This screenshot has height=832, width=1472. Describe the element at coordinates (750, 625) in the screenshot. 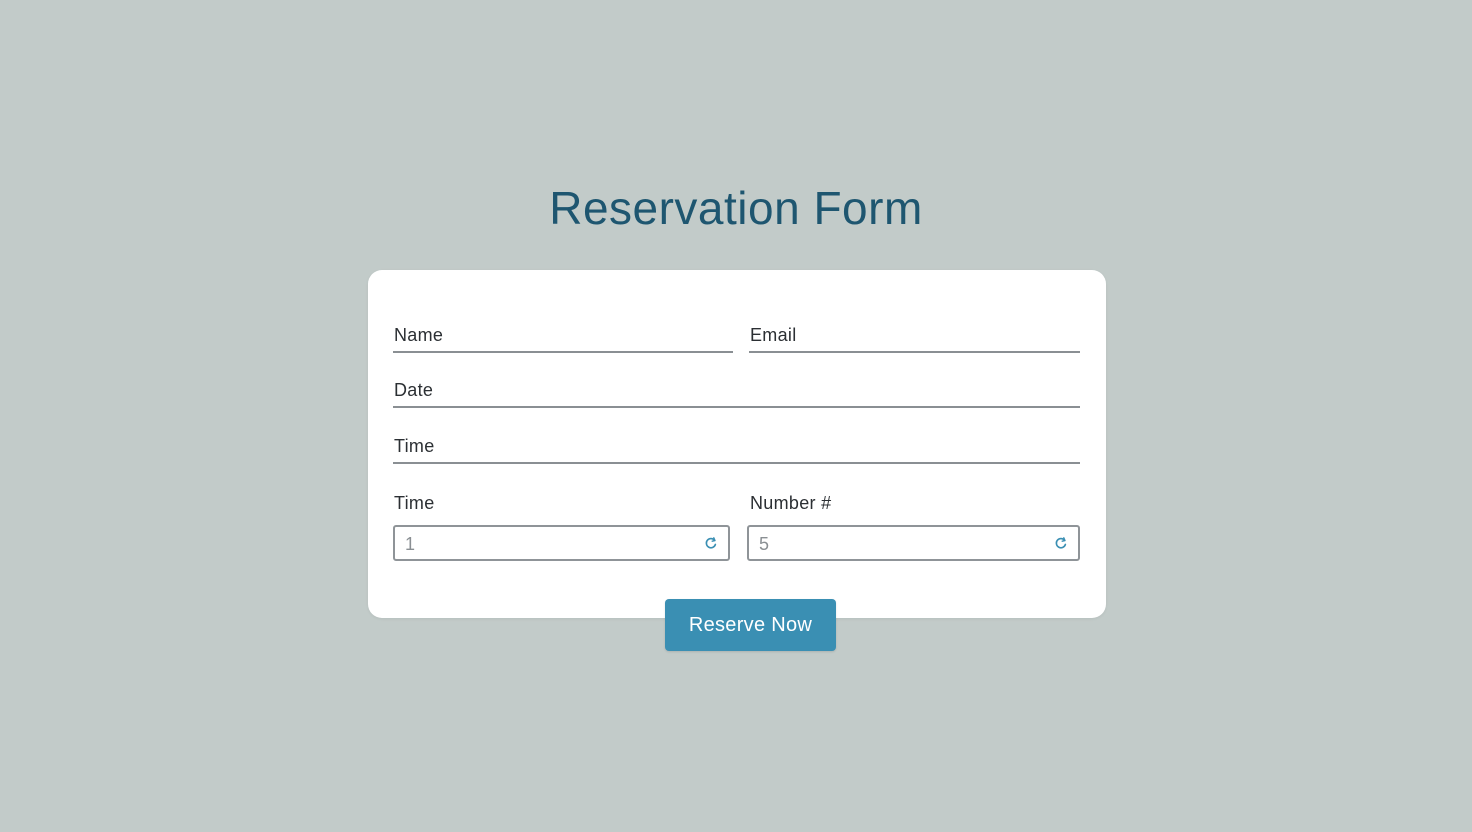

I see `reserve-now-button: Reserve Now` at that location.